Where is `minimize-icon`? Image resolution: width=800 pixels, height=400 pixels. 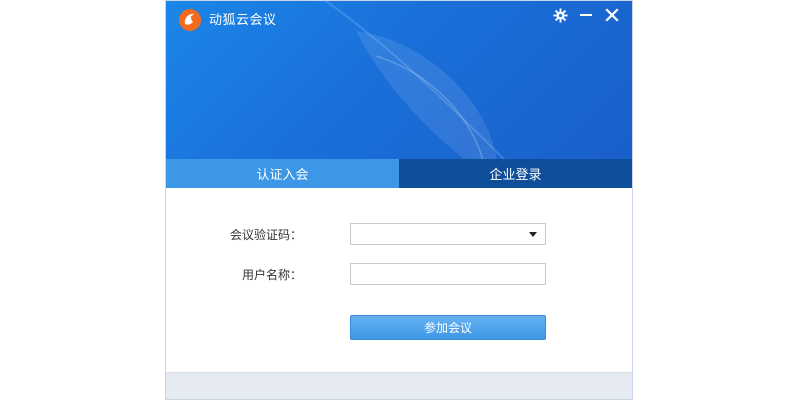 minimize-icon is located at coordinates (586, 15).